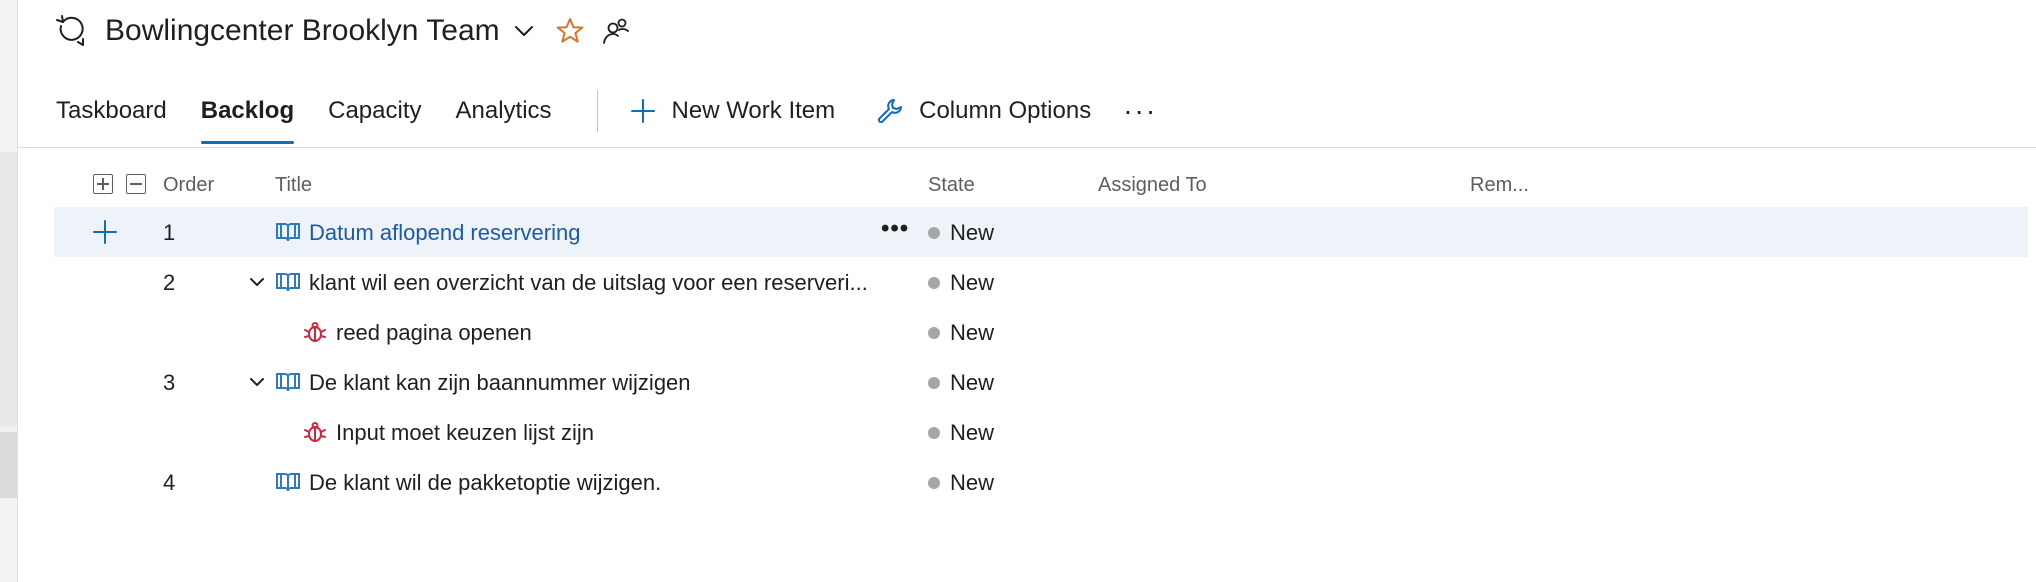 The height and width of the screenshot is (582, 2036). Describe the element at coordinates (247, 111) in the screenshot. I see `tab-backlog: Backlog` at that location.